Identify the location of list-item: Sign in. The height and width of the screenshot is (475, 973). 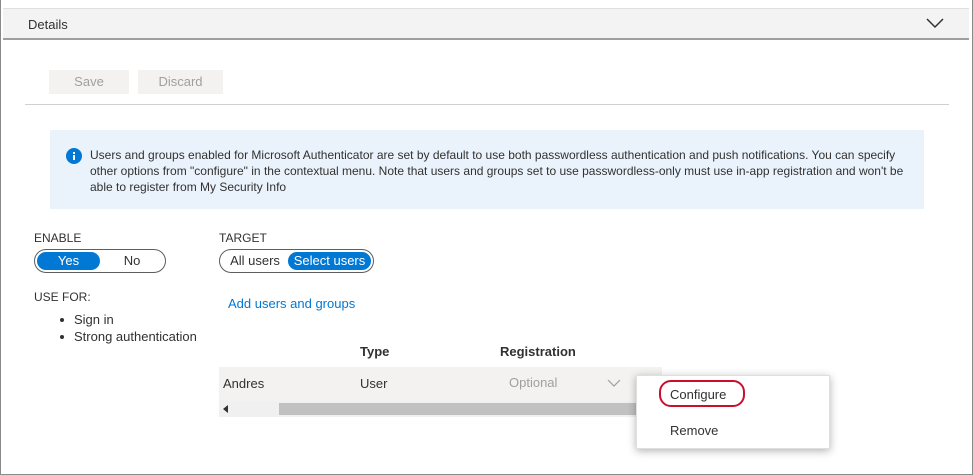
(128, 319).